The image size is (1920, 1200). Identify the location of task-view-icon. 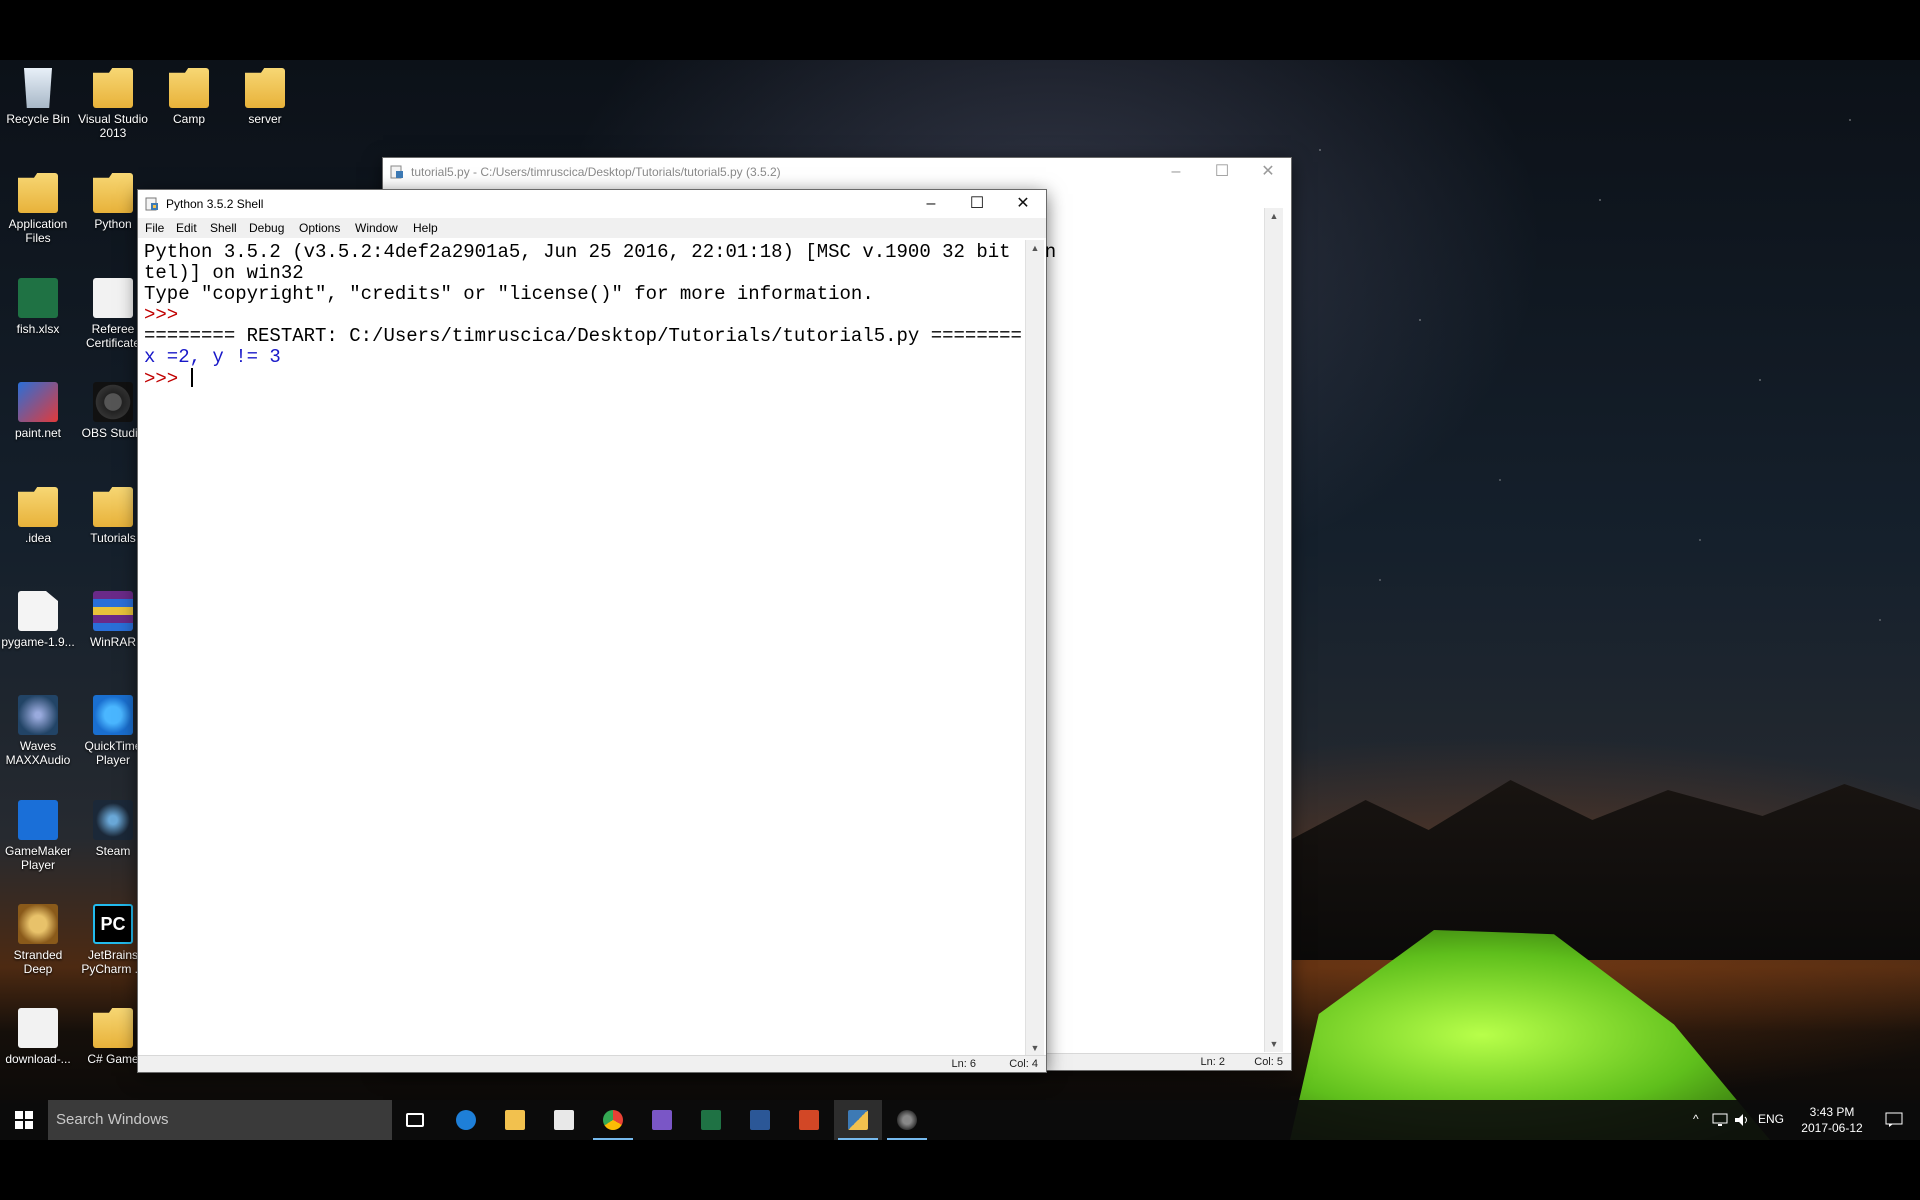
(415, 1120).